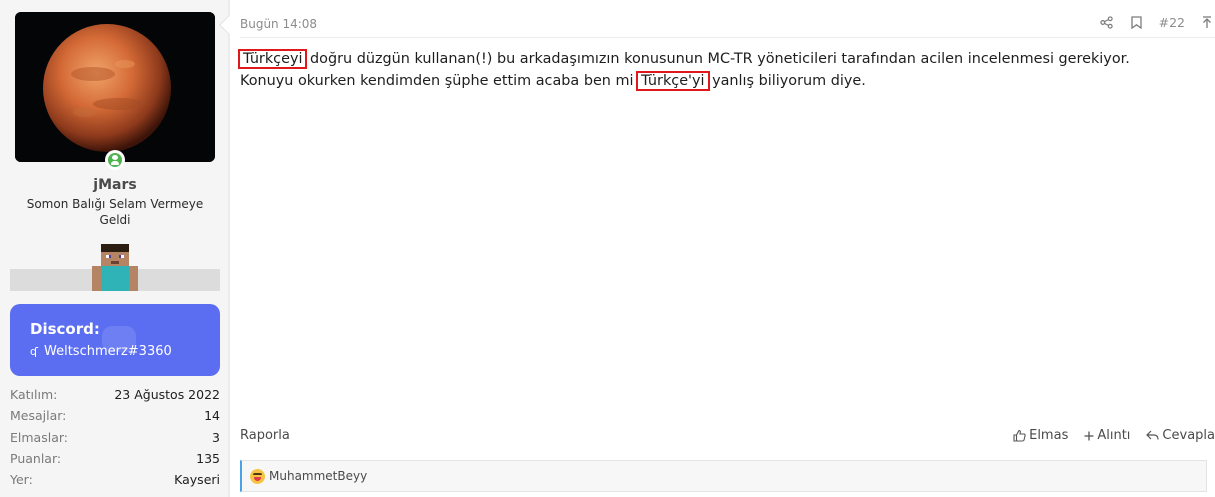 This screenshot has height=497, width=1215. I want to click on jump-top-icon, so click(1207, 22).